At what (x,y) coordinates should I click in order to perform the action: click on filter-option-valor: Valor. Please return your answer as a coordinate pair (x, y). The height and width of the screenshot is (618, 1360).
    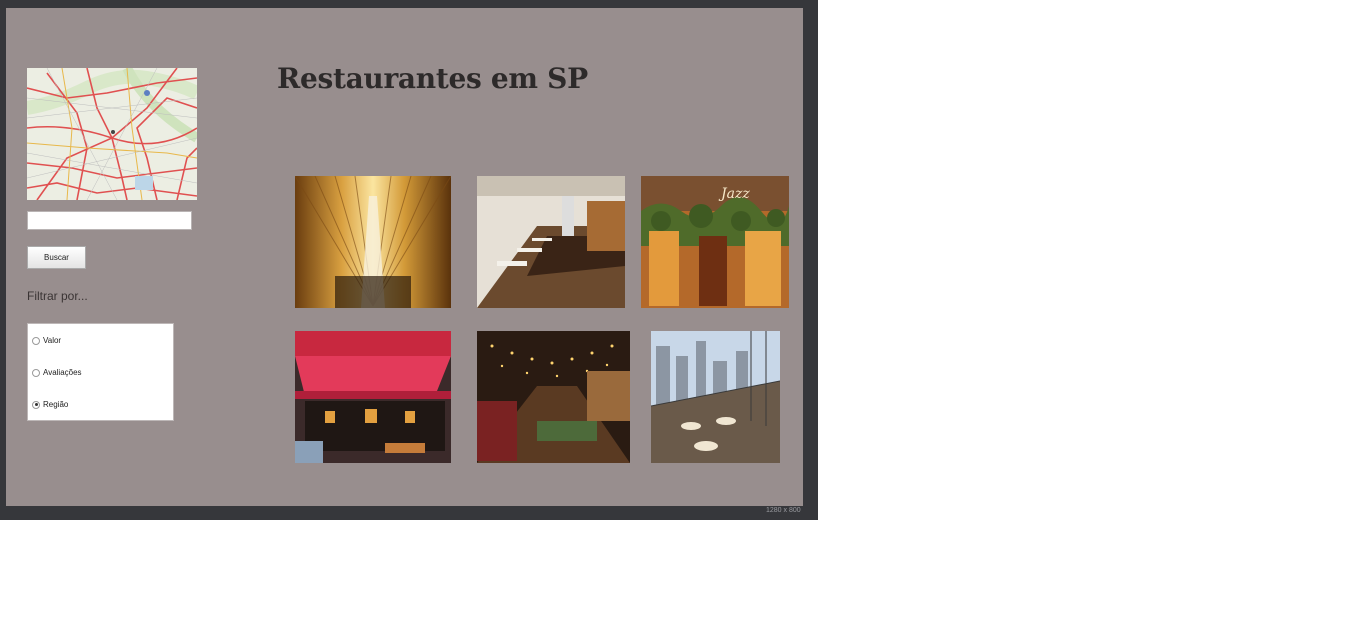
    Looking at the image, I should click on (46, 340).